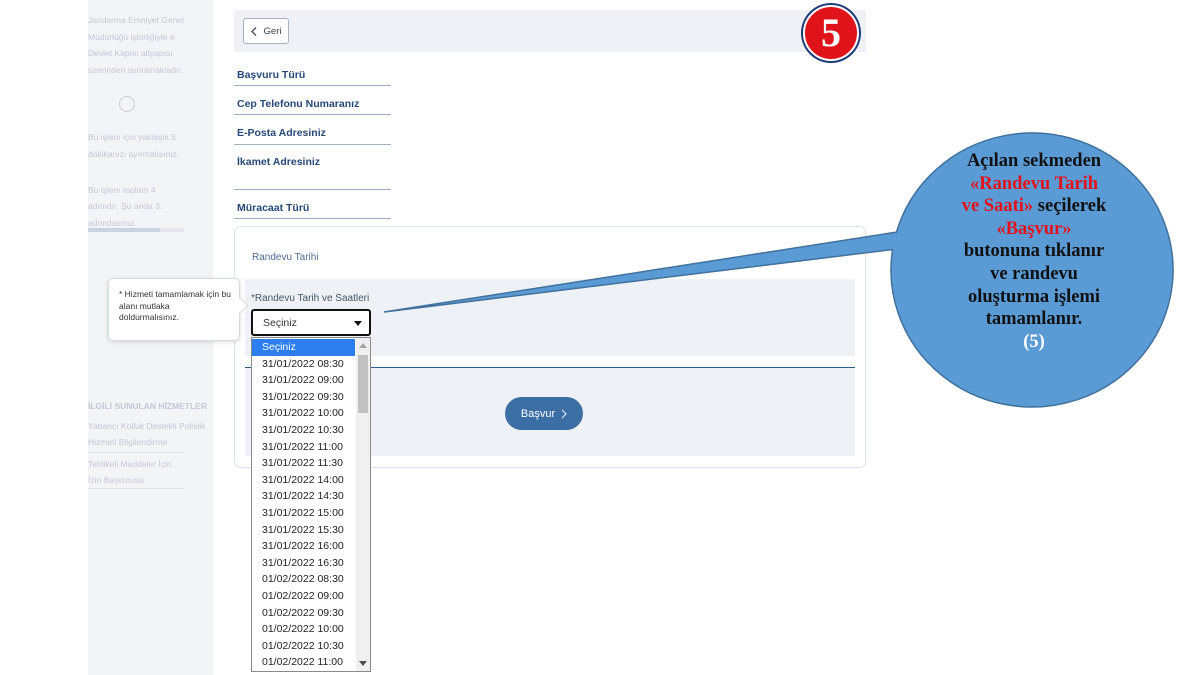  Describe the element at coordinates (1034, 161) in the screenshot. I see `callout-line: Açılan sekmeden` at that location.